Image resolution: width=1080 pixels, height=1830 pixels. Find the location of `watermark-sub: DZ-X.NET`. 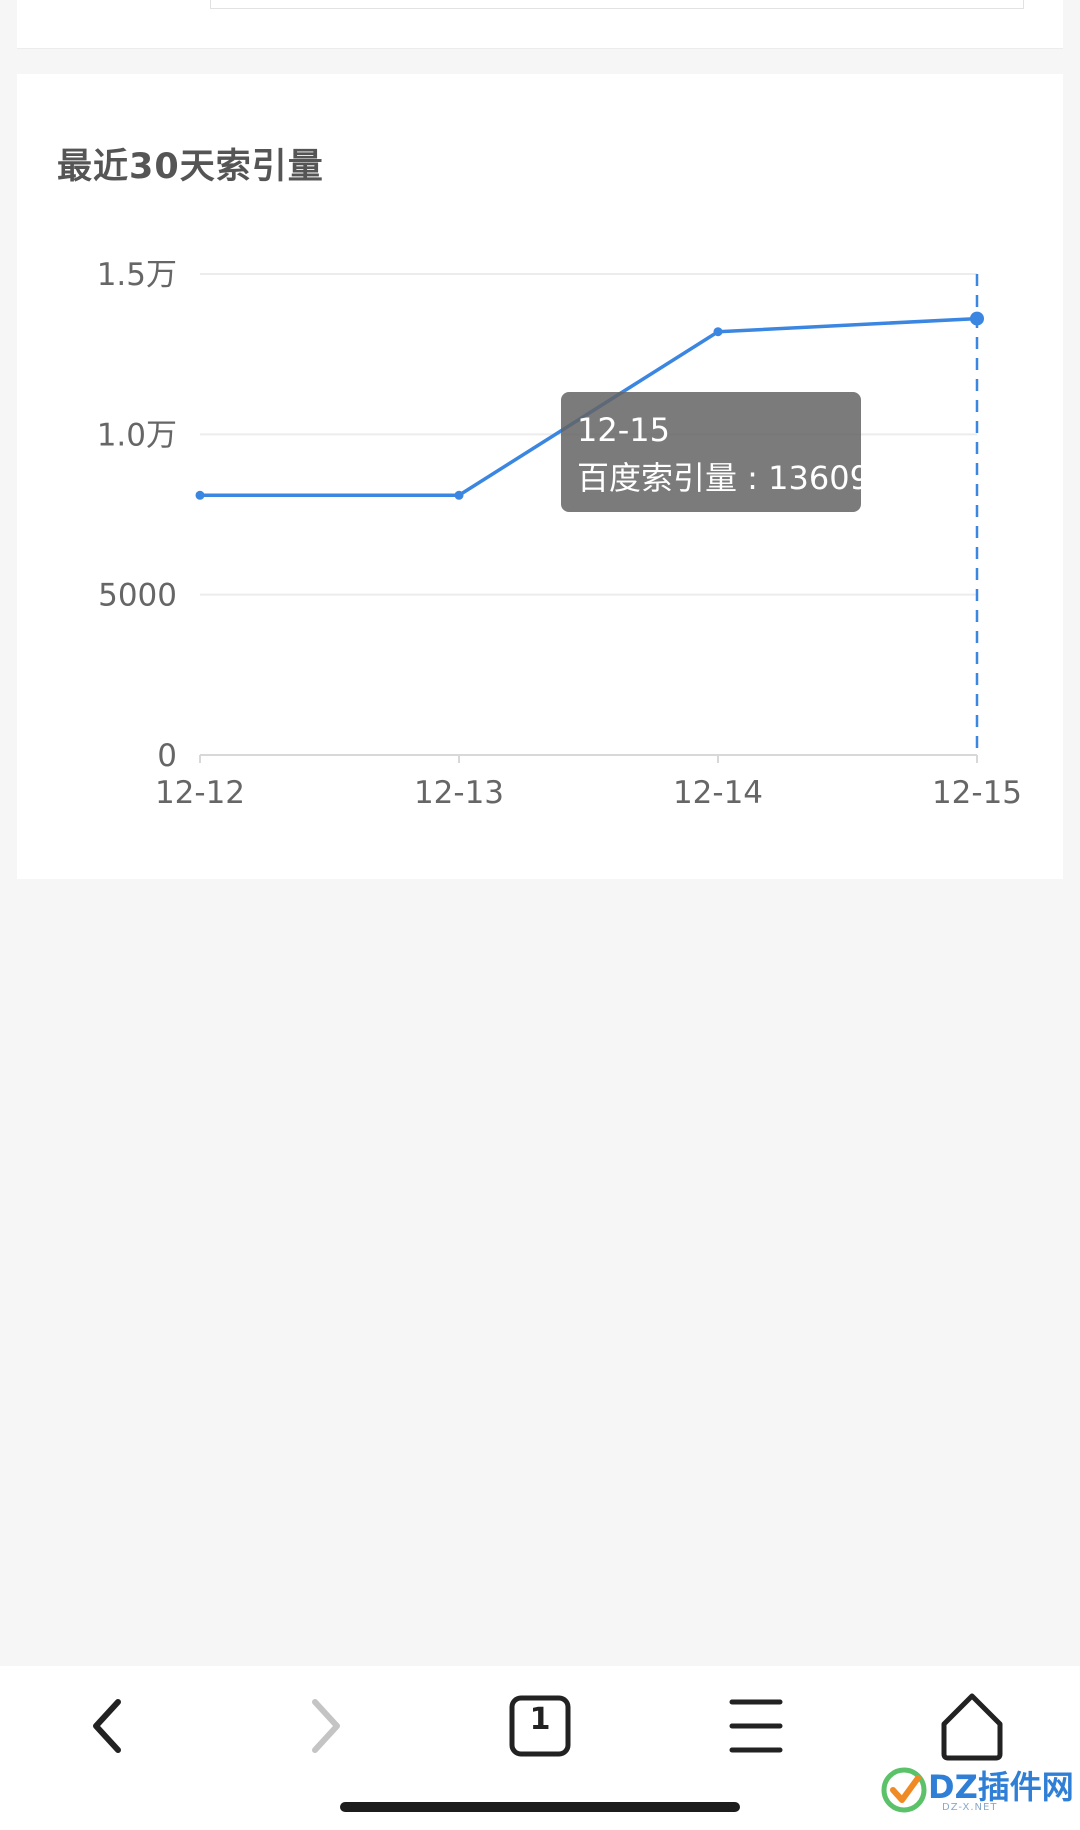

watermark-sub: DZ-X.NET is located at coordinates (970, 1807).